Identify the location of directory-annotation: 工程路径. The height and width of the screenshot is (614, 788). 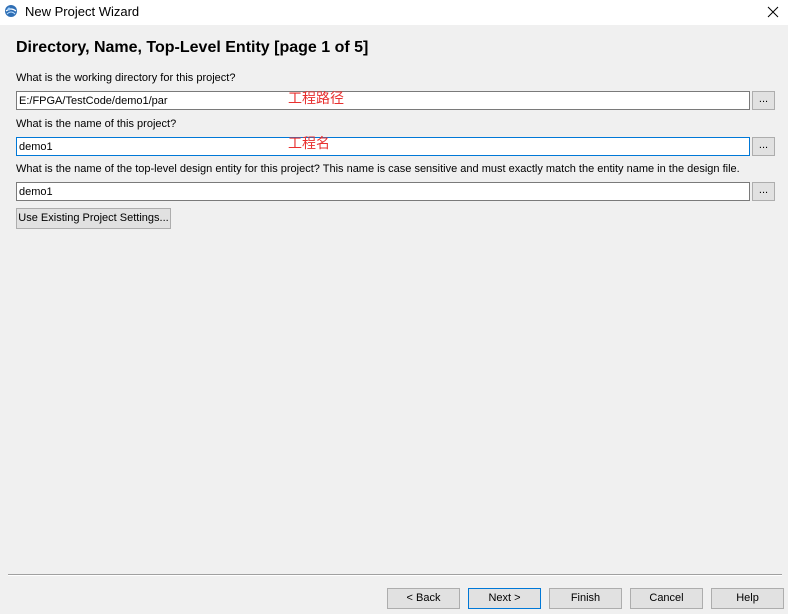
(316, 99).